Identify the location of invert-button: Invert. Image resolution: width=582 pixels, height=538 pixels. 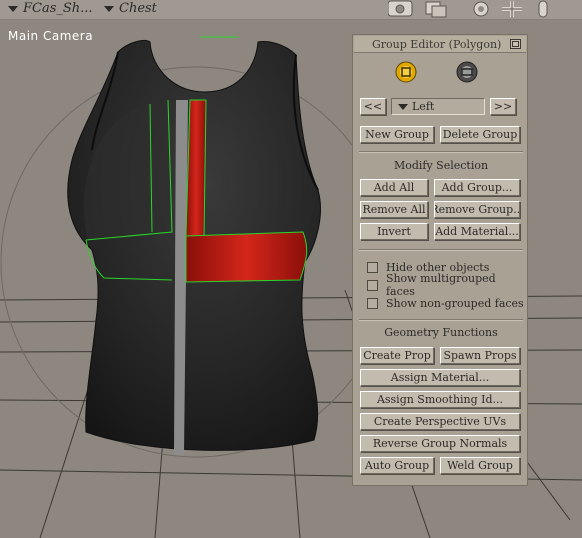
(394, 231).